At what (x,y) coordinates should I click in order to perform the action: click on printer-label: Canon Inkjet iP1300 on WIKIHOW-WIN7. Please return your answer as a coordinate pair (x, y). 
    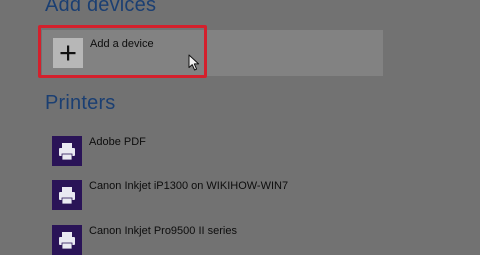
    Looking at the image, I should click on (189, 186).